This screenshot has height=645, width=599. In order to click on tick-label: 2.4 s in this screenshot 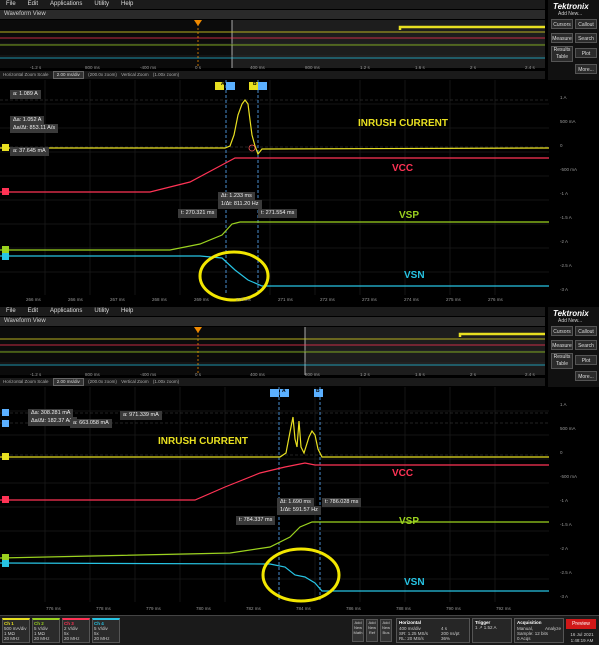, I will do `click(530, 374)`.